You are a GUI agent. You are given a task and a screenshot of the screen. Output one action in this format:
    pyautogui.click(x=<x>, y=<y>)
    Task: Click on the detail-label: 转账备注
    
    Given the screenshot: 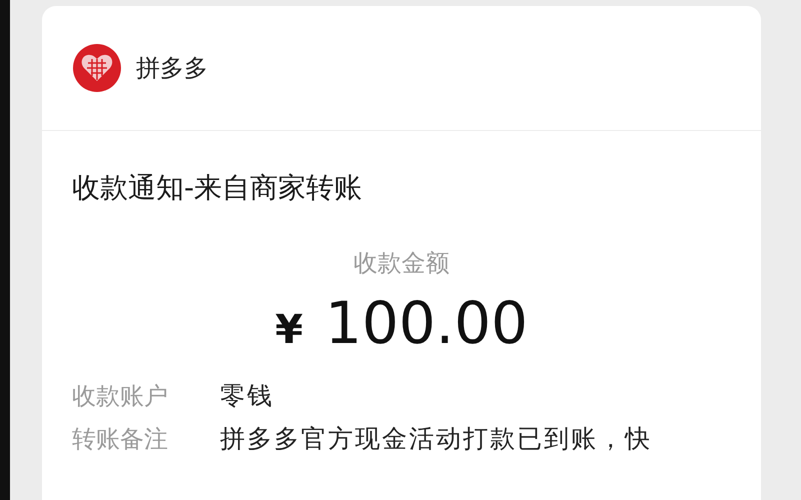 What is the action you would take?
    pyautogui.click(x=120, y=439)
    